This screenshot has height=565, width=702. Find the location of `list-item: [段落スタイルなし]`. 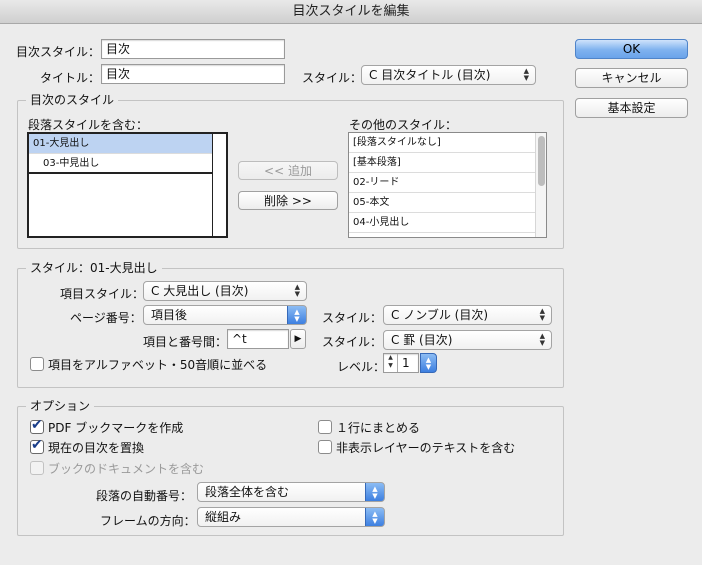

list-item: [段落スタイルなし] is located at coordinates (447, 143).